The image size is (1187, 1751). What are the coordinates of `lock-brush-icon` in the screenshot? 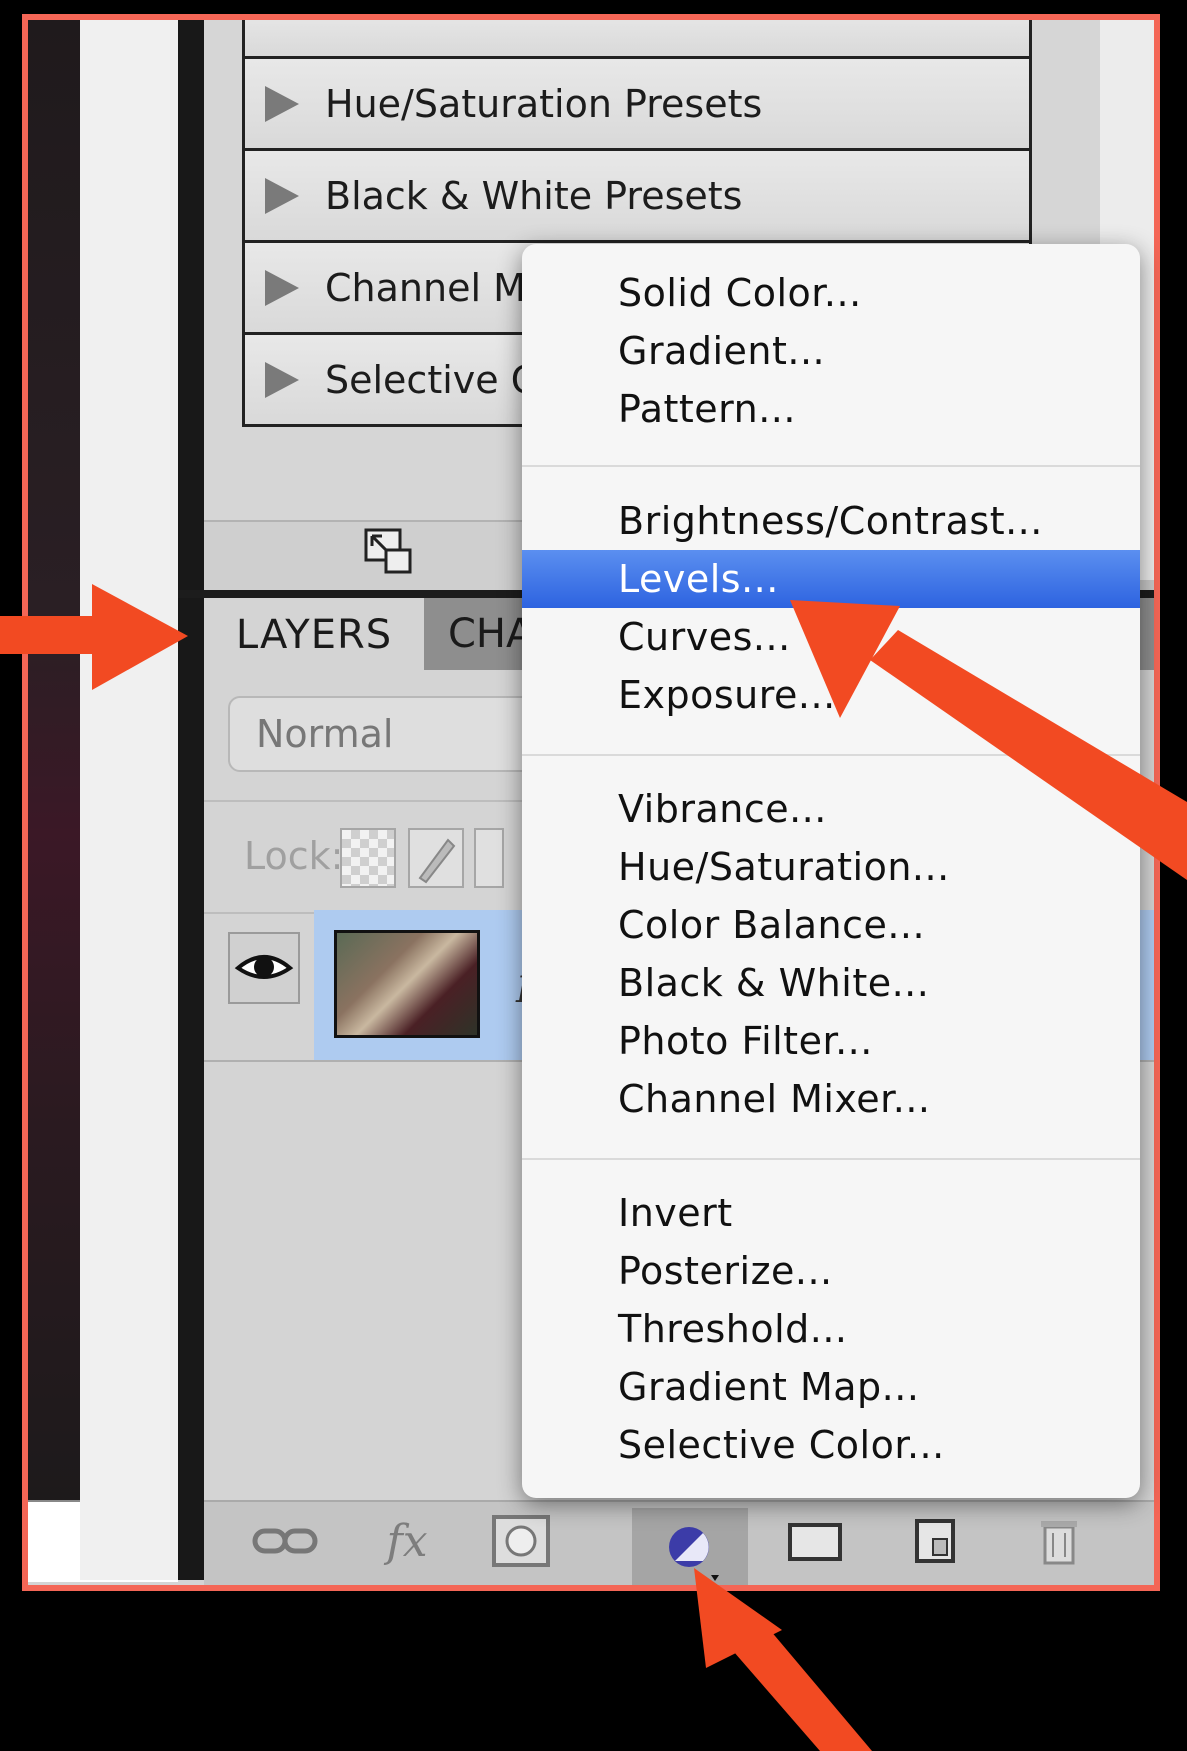 It's located at (436, 858).